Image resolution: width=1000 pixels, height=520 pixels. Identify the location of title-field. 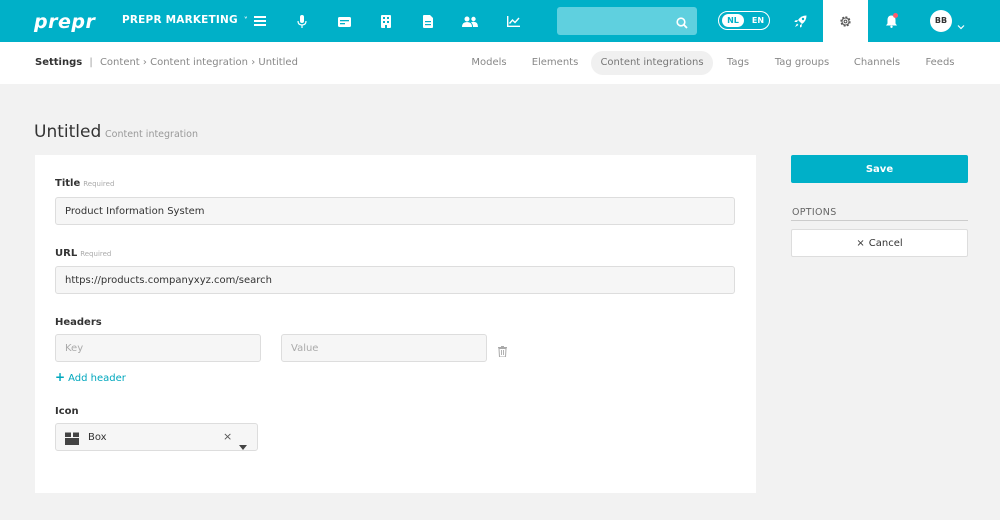
(395, 211).